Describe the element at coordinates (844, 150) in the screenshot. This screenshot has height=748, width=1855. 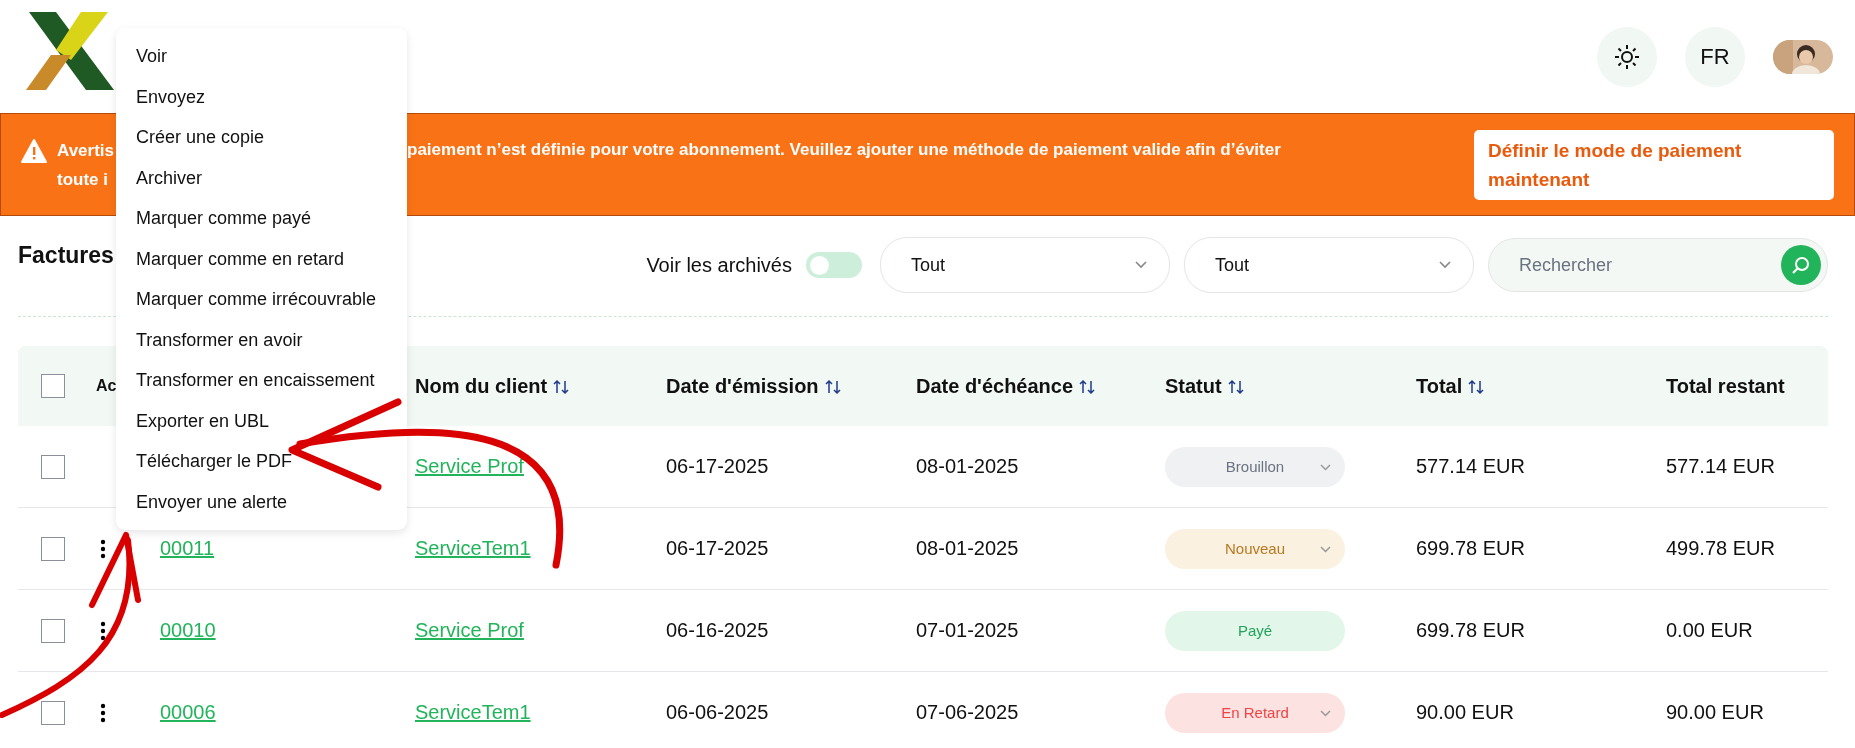
I see `warning-text: paiement n’est définie pour votre abonnement. Veuillez ajouter une méthode de paiement valide afin d’éviter` at that location.